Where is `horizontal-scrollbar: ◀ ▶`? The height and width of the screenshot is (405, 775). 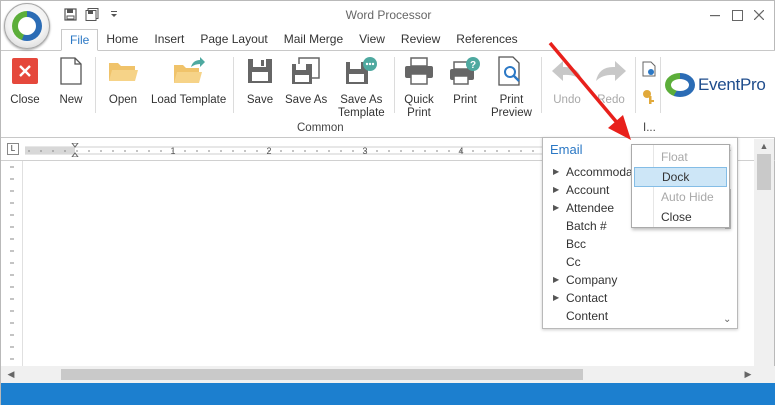 horizontal-scrollbar: ◀ ▶ is located at coordinates (388, 374).